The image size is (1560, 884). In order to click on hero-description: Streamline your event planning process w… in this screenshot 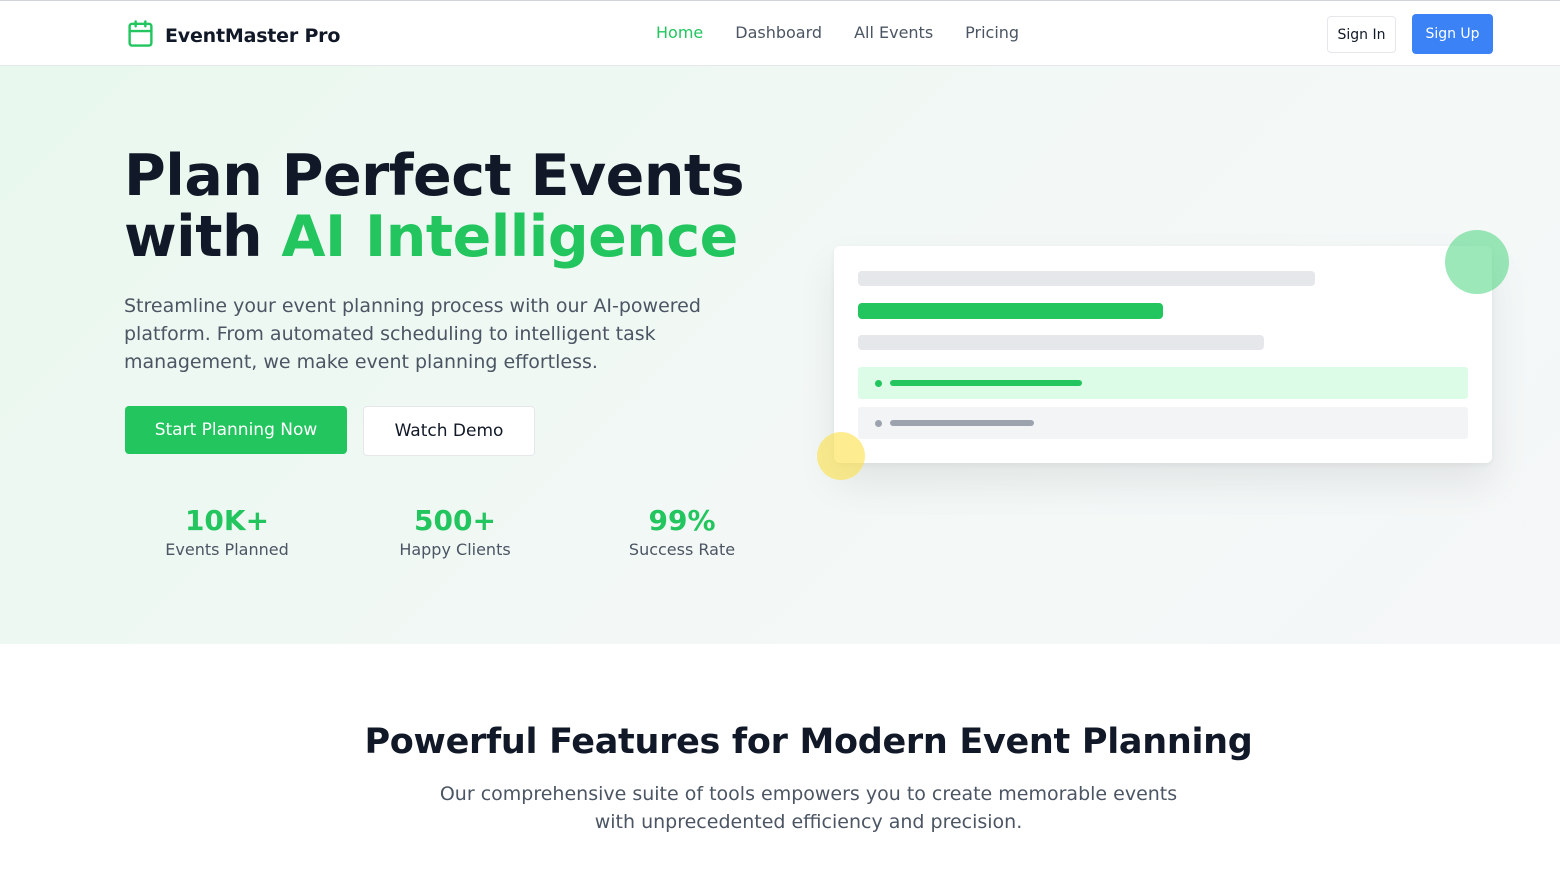, I will do `click(412, 334)`.